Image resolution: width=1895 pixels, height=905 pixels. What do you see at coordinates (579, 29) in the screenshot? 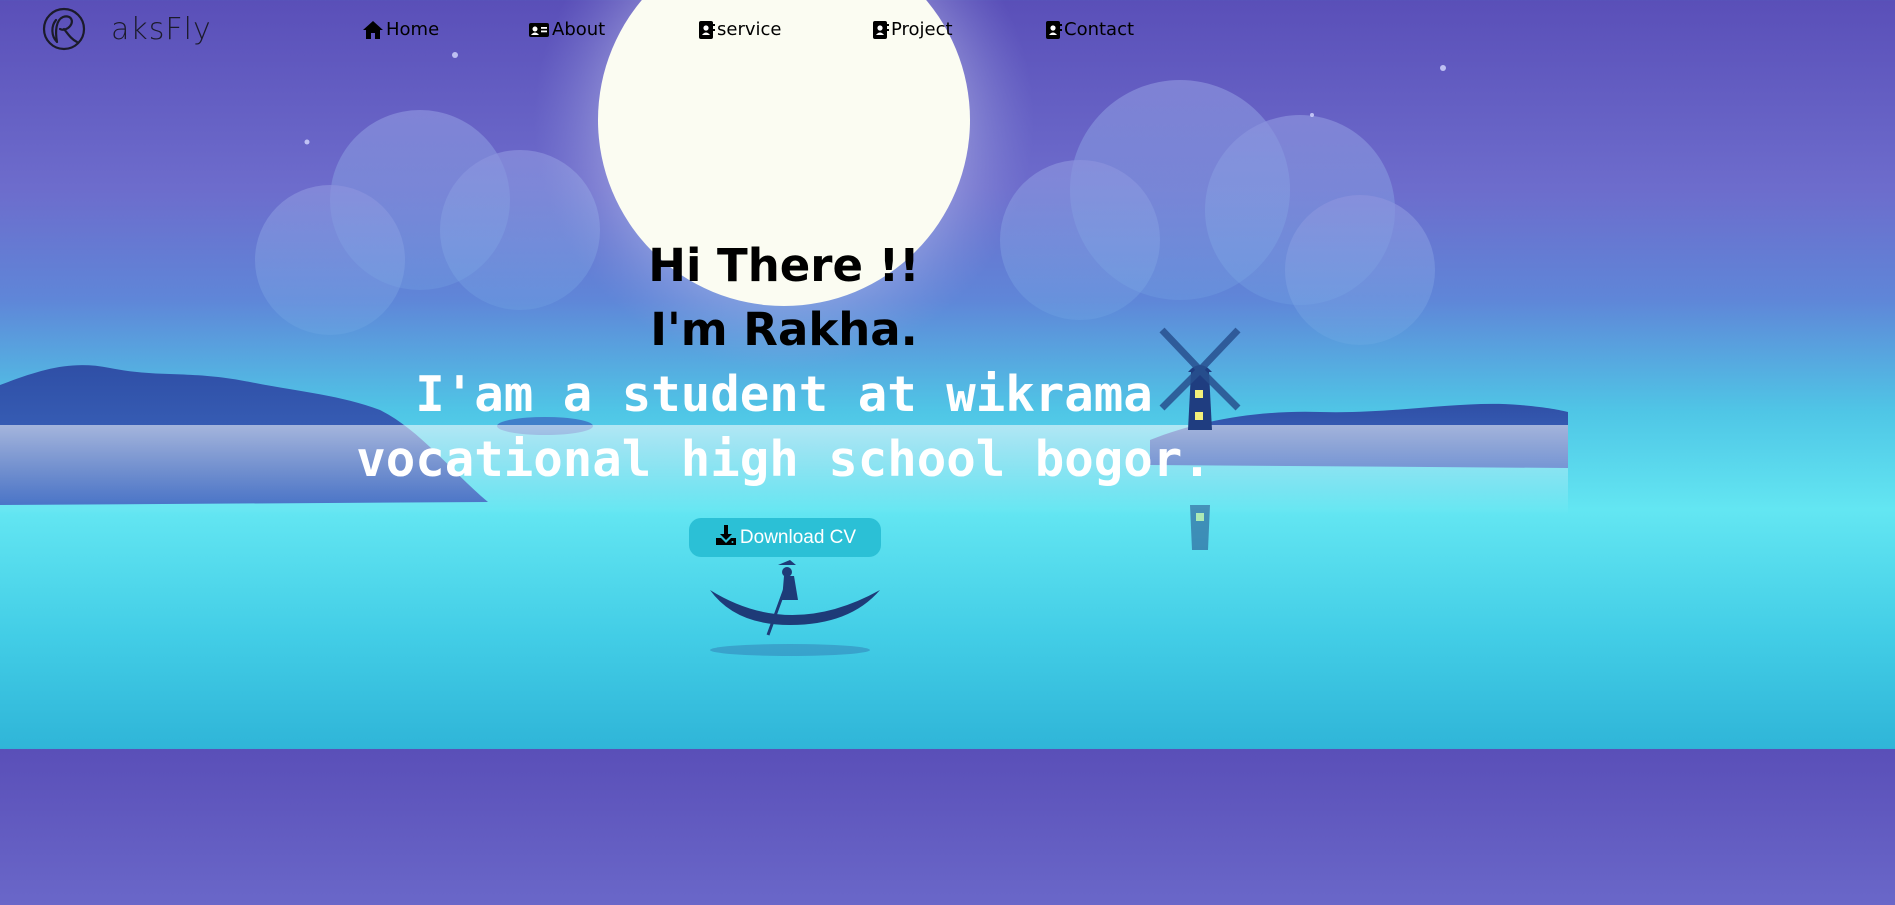
I see `nav-label-about: About` at bounding box center [579, 29].